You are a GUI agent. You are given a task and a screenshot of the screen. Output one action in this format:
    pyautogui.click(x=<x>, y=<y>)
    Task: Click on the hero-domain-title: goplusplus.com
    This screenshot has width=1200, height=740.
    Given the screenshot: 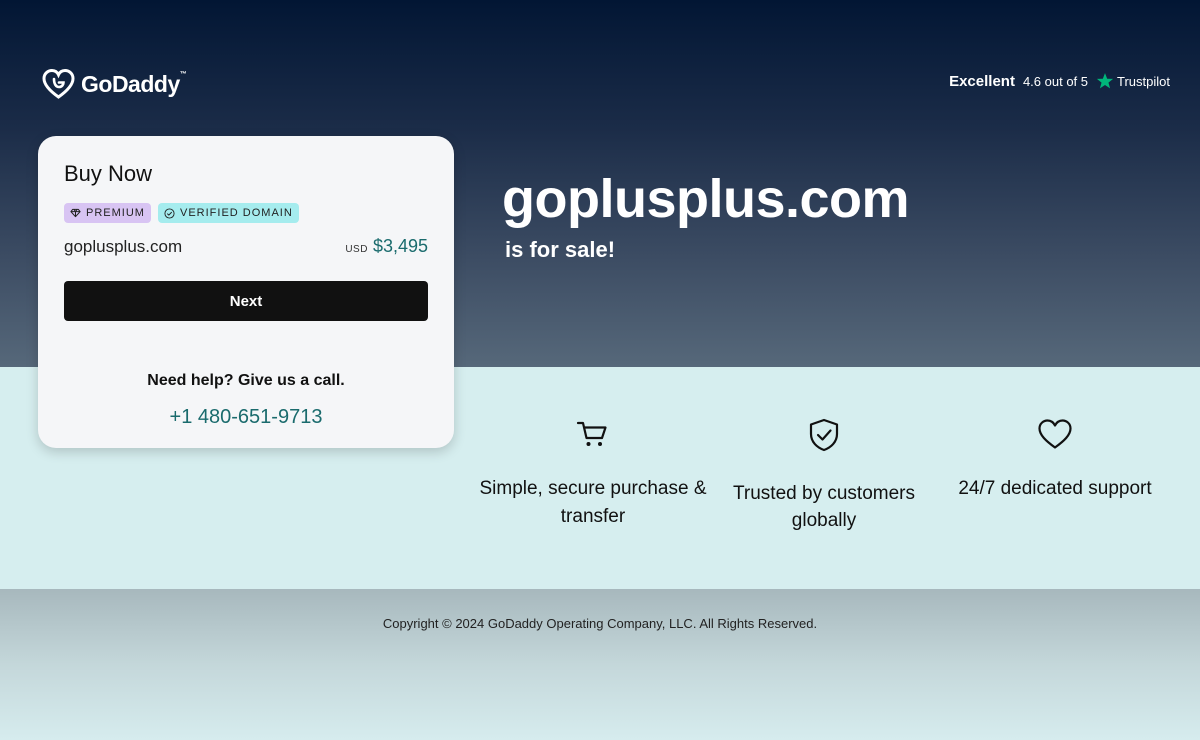 What is the action you would take?
    pyautogui.click(x=706, y=199)
    